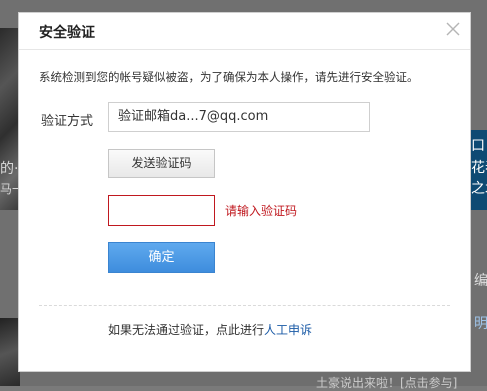  I want to click on background-text: 土豪说出来啦！[点击参与], so click(387, 383).